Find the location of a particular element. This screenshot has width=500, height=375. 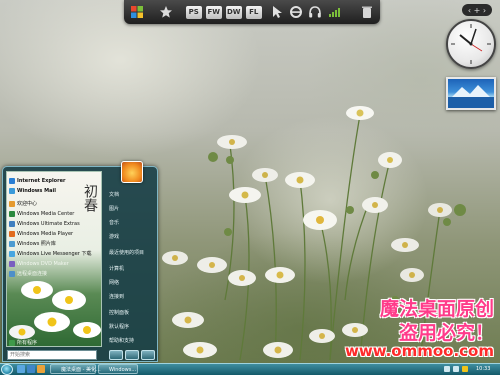

start-item-ultimate-extras: Windows Ultimate Extras is located at coordinates (55, 223).